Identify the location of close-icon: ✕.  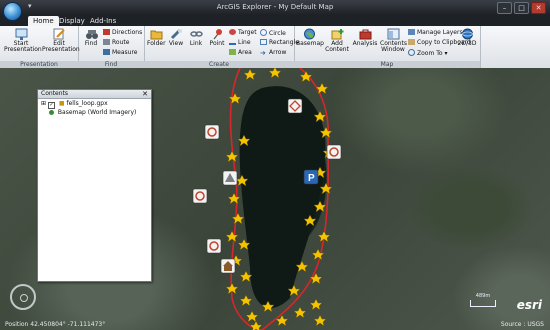
(145, 94).